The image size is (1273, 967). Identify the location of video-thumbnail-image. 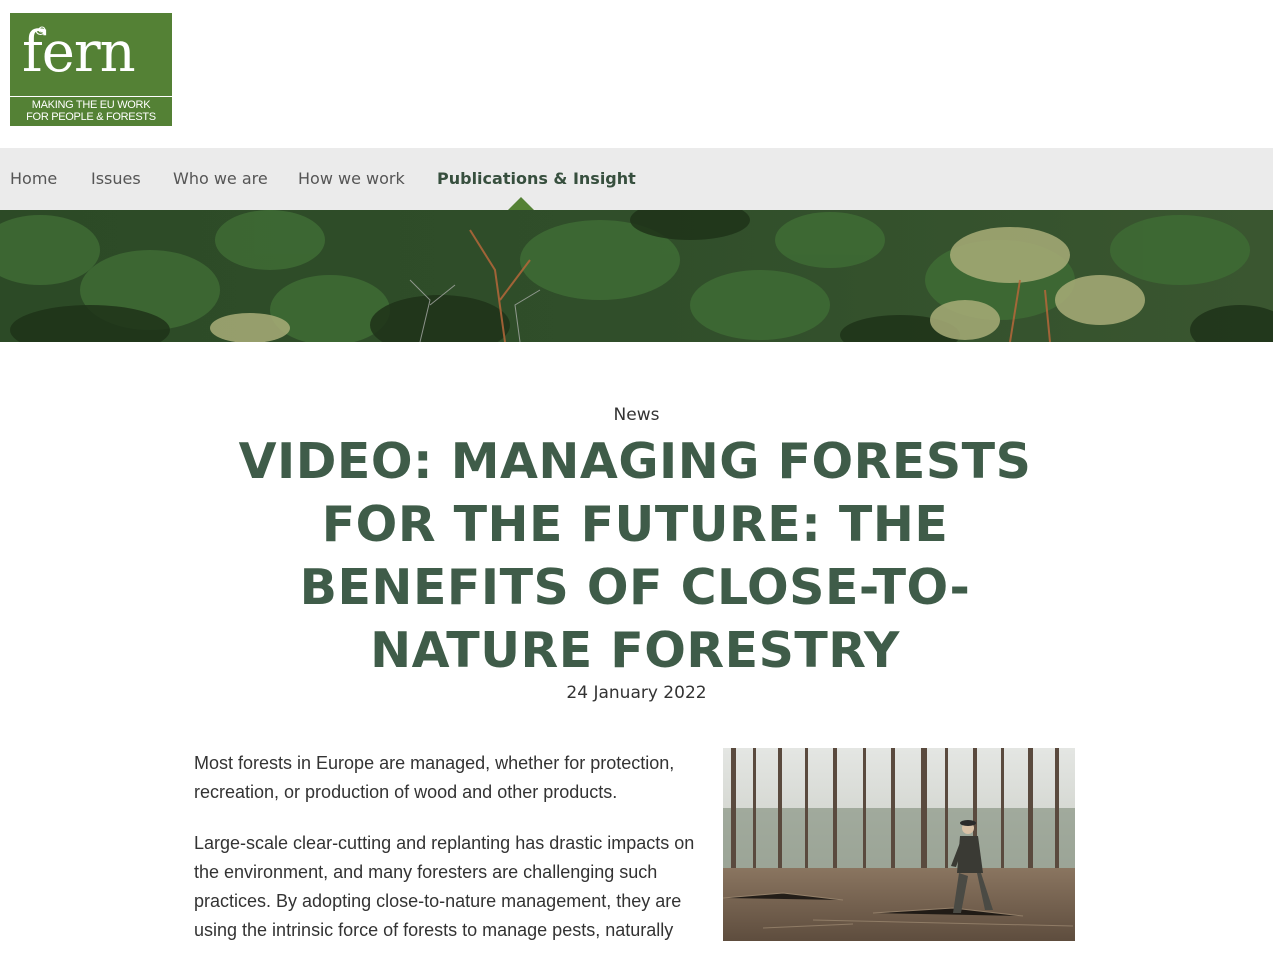
(899, 844).